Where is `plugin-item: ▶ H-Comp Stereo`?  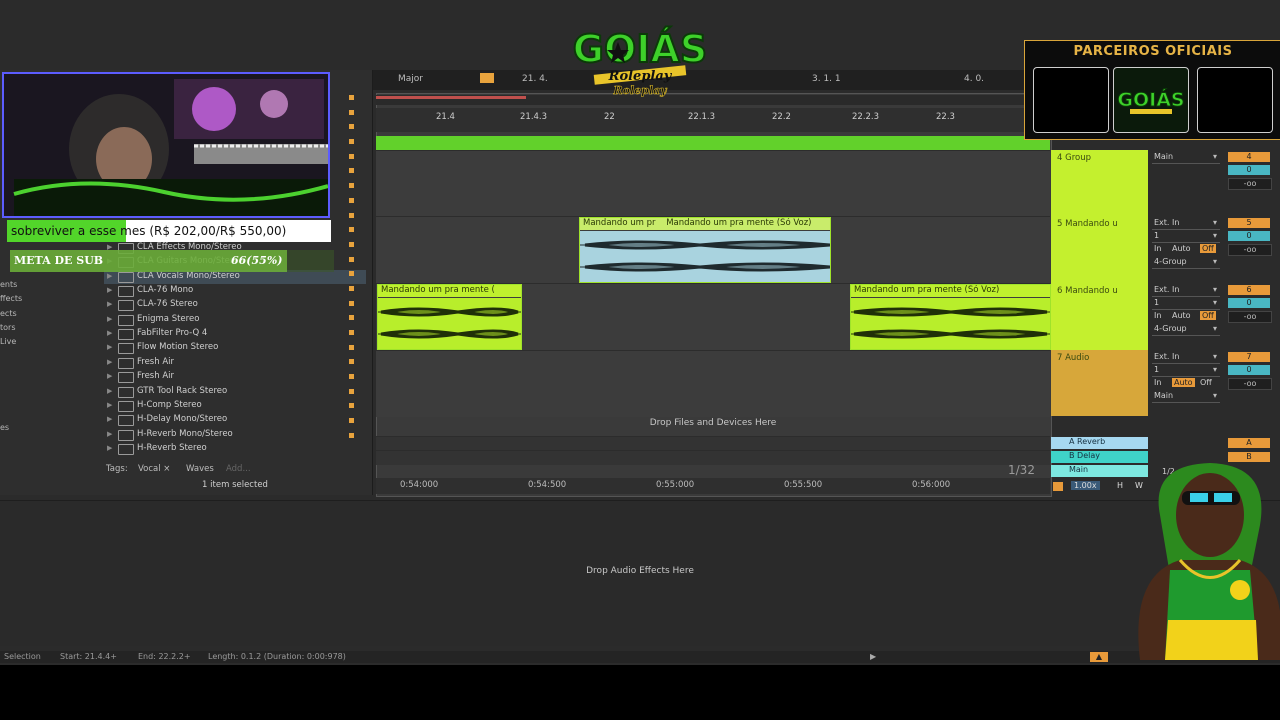
plugin-item: ▶ H-Comp Stereo is located at coordinates (235, 406).